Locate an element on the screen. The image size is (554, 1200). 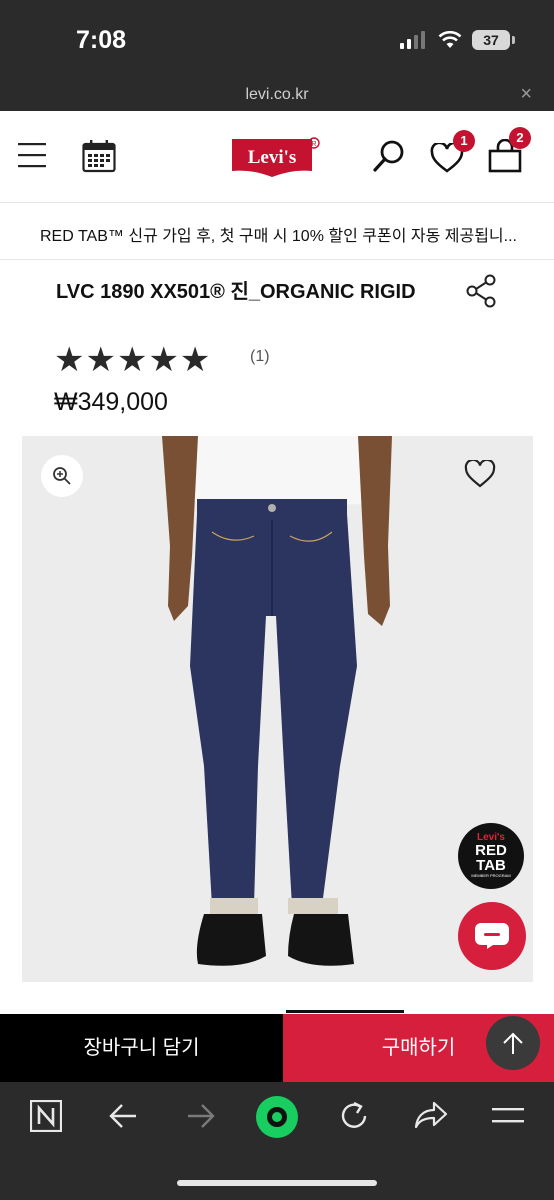
home-indicator is located at coordinates (277, 1183).